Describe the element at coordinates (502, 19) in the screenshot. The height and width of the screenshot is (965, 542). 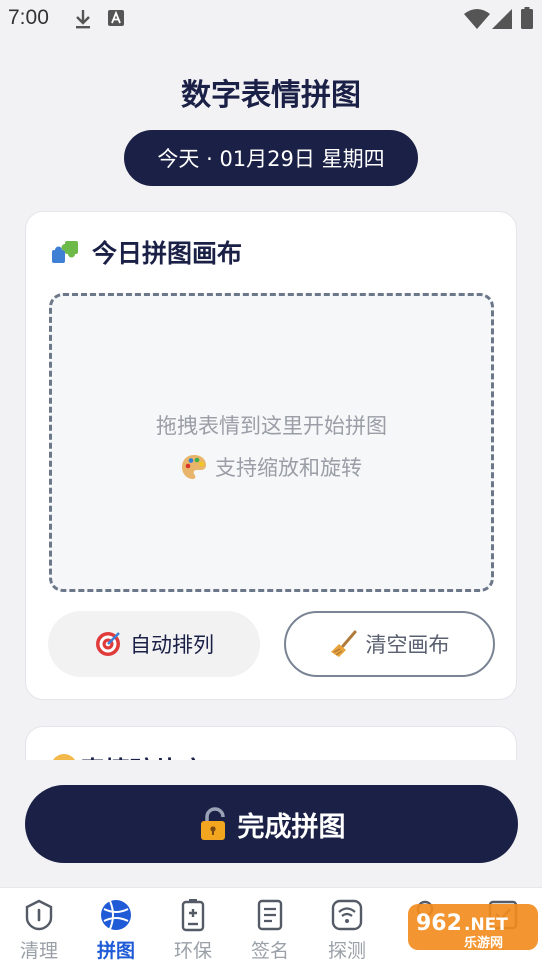
I see `cell-signal-icon` at that location.